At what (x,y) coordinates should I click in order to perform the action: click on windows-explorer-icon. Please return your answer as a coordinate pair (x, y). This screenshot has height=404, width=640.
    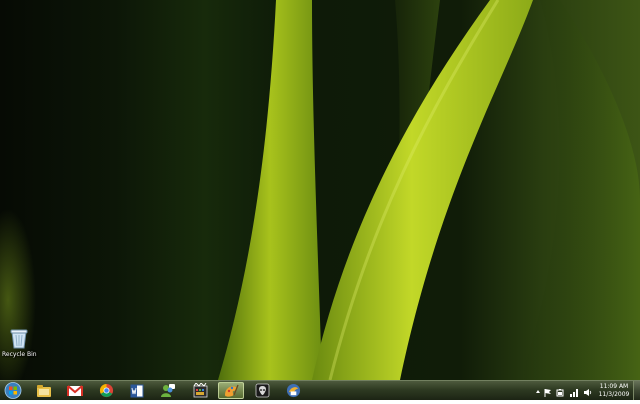
    Looking at the image, I should click on (44, 390).